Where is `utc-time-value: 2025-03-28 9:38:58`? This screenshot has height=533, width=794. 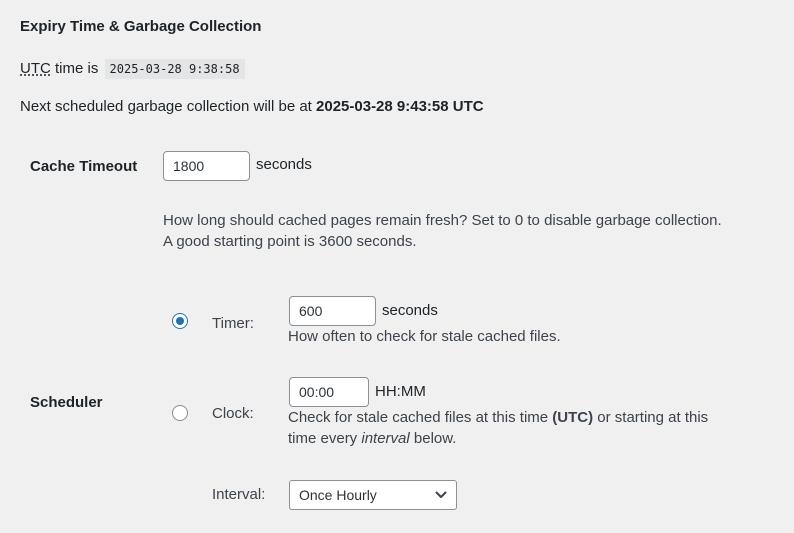
utc-time-value: 2025-03-28 9:38:58 is located at coordinates (174, 69).